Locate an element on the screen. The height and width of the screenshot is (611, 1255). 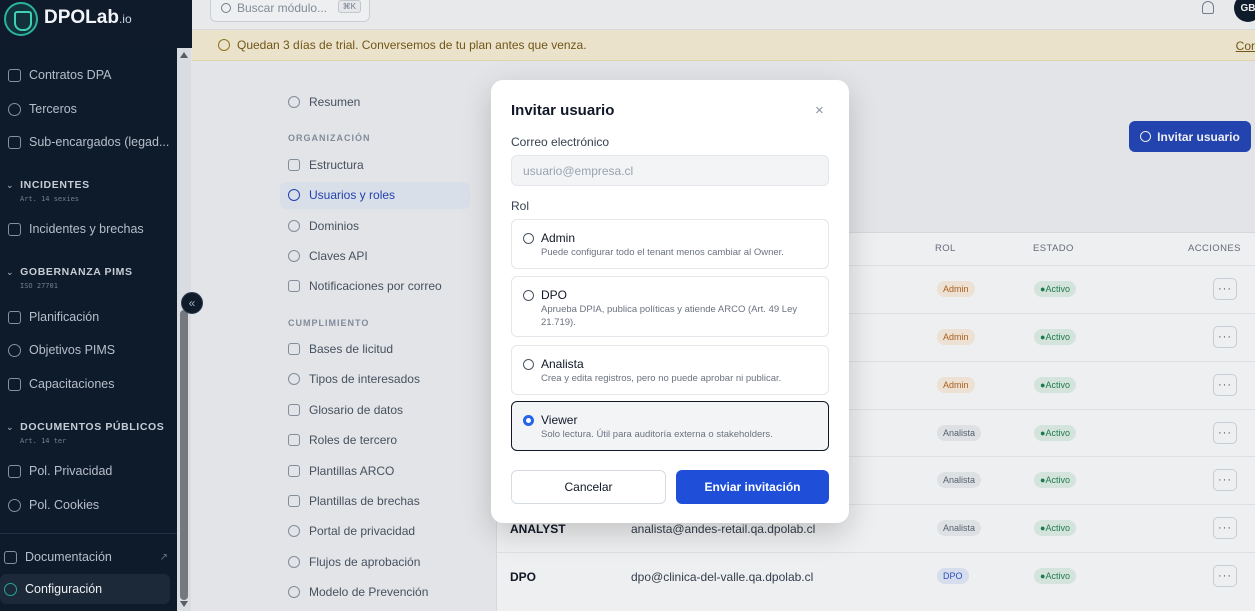
brand-name: DPOLab is located at coordinates (81, 17).